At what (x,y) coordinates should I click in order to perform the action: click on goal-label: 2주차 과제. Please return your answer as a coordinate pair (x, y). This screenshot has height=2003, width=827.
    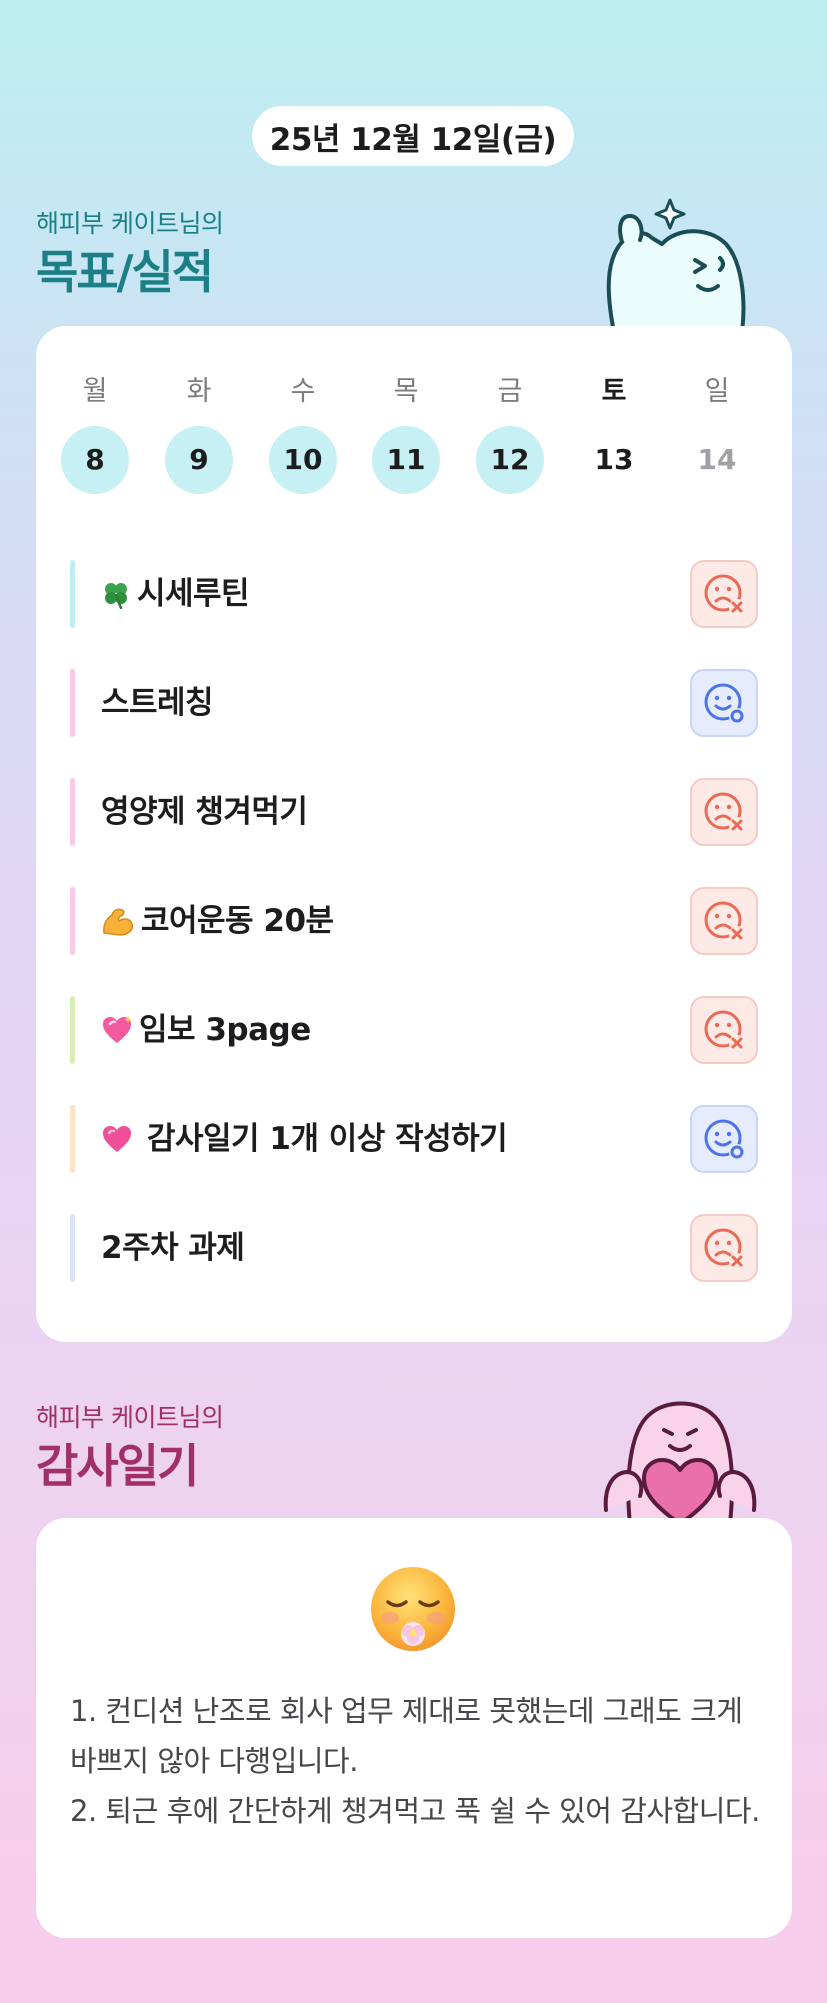
    Looking at the image, I should click on (173, 1248).